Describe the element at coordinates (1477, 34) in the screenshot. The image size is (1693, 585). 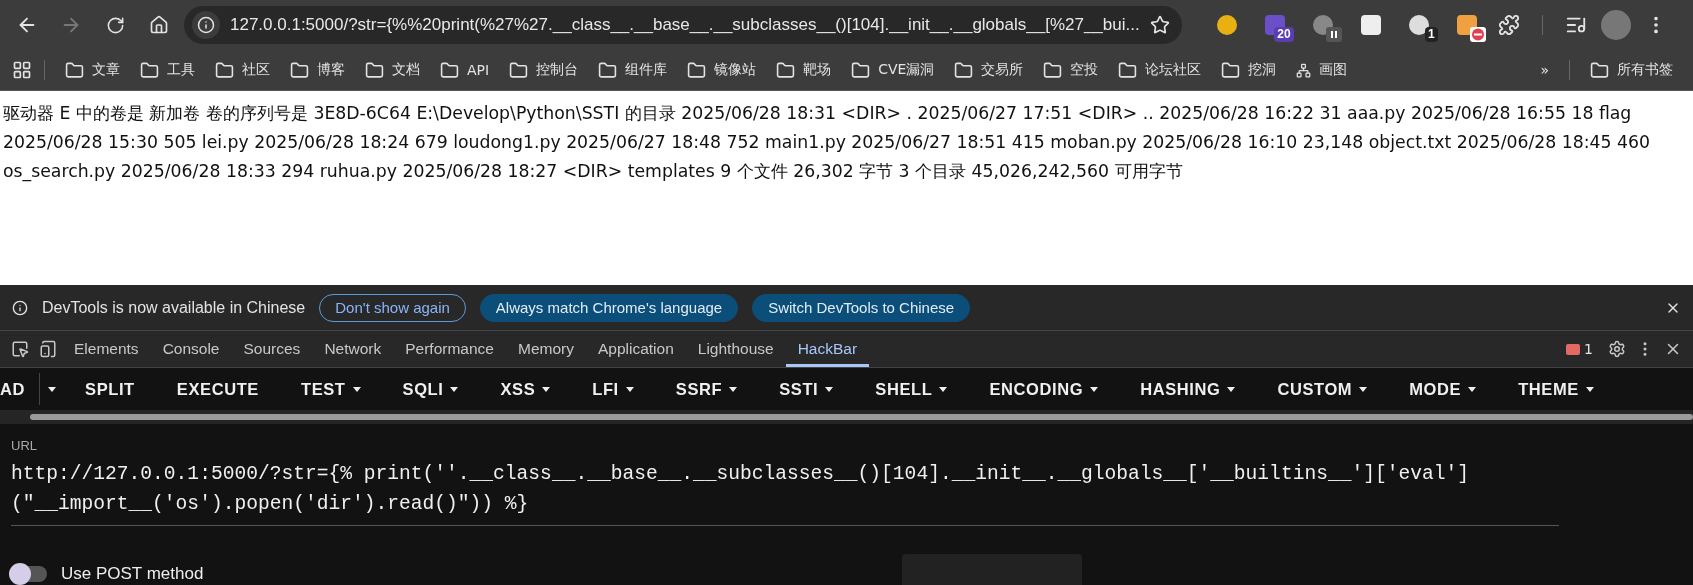
I see `stop-icon` at that location.